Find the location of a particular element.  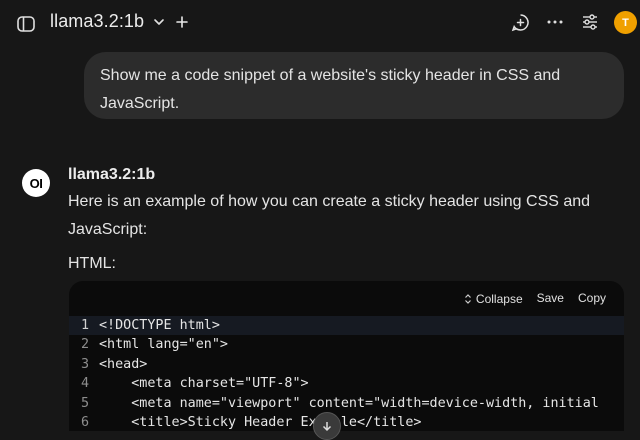

code-toolbar: Collapse Save Copy is located at coordinates (544, 299).